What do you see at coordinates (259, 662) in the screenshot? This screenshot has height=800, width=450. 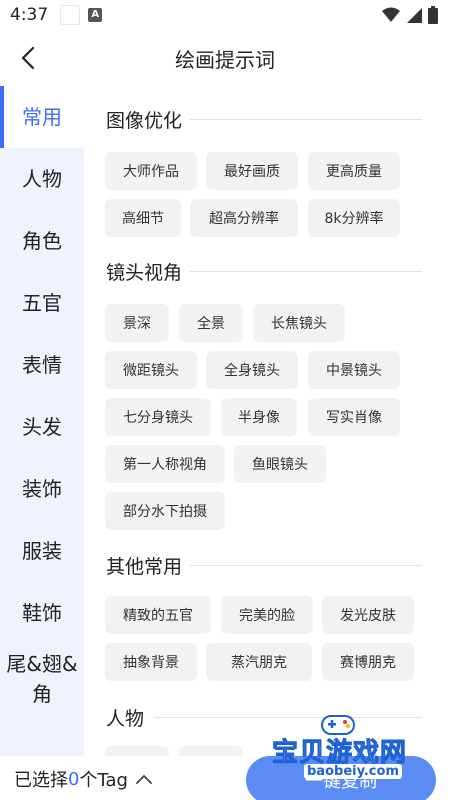 I see `tag-chip: 蒸汽朋克` at bounding box center [259, 662].